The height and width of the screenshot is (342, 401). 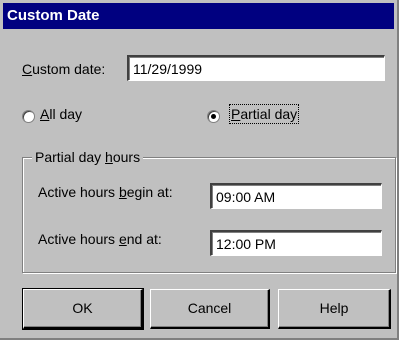 What do you see at coordinates (256, 68) in the screenshot?
I see `custom-date-input: 11/29/1999` at bounding box center [256, 68].